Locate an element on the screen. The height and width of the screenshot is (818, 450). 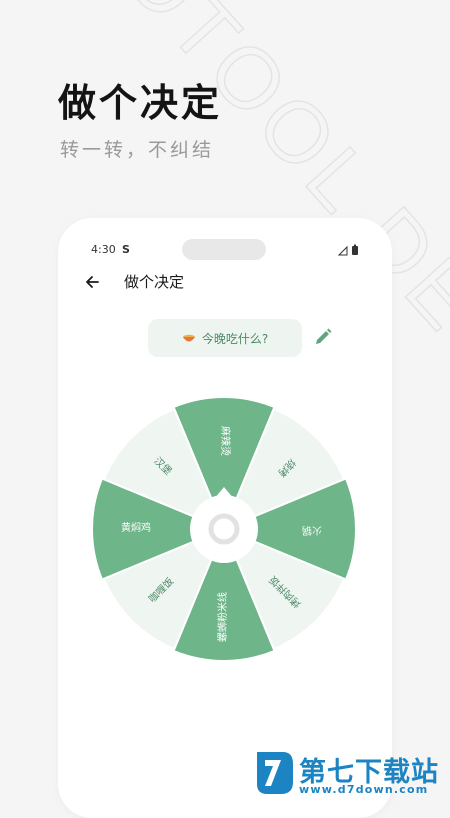
wheel-option-label: 麻辣烫 is located at coordinates (224, 441).